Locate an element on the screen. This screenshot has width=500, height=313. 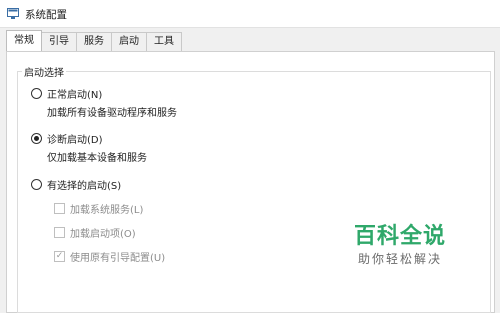
use-original-boot-config-label: 使用原有引导配置(U) is located at coordinates (118, 258).